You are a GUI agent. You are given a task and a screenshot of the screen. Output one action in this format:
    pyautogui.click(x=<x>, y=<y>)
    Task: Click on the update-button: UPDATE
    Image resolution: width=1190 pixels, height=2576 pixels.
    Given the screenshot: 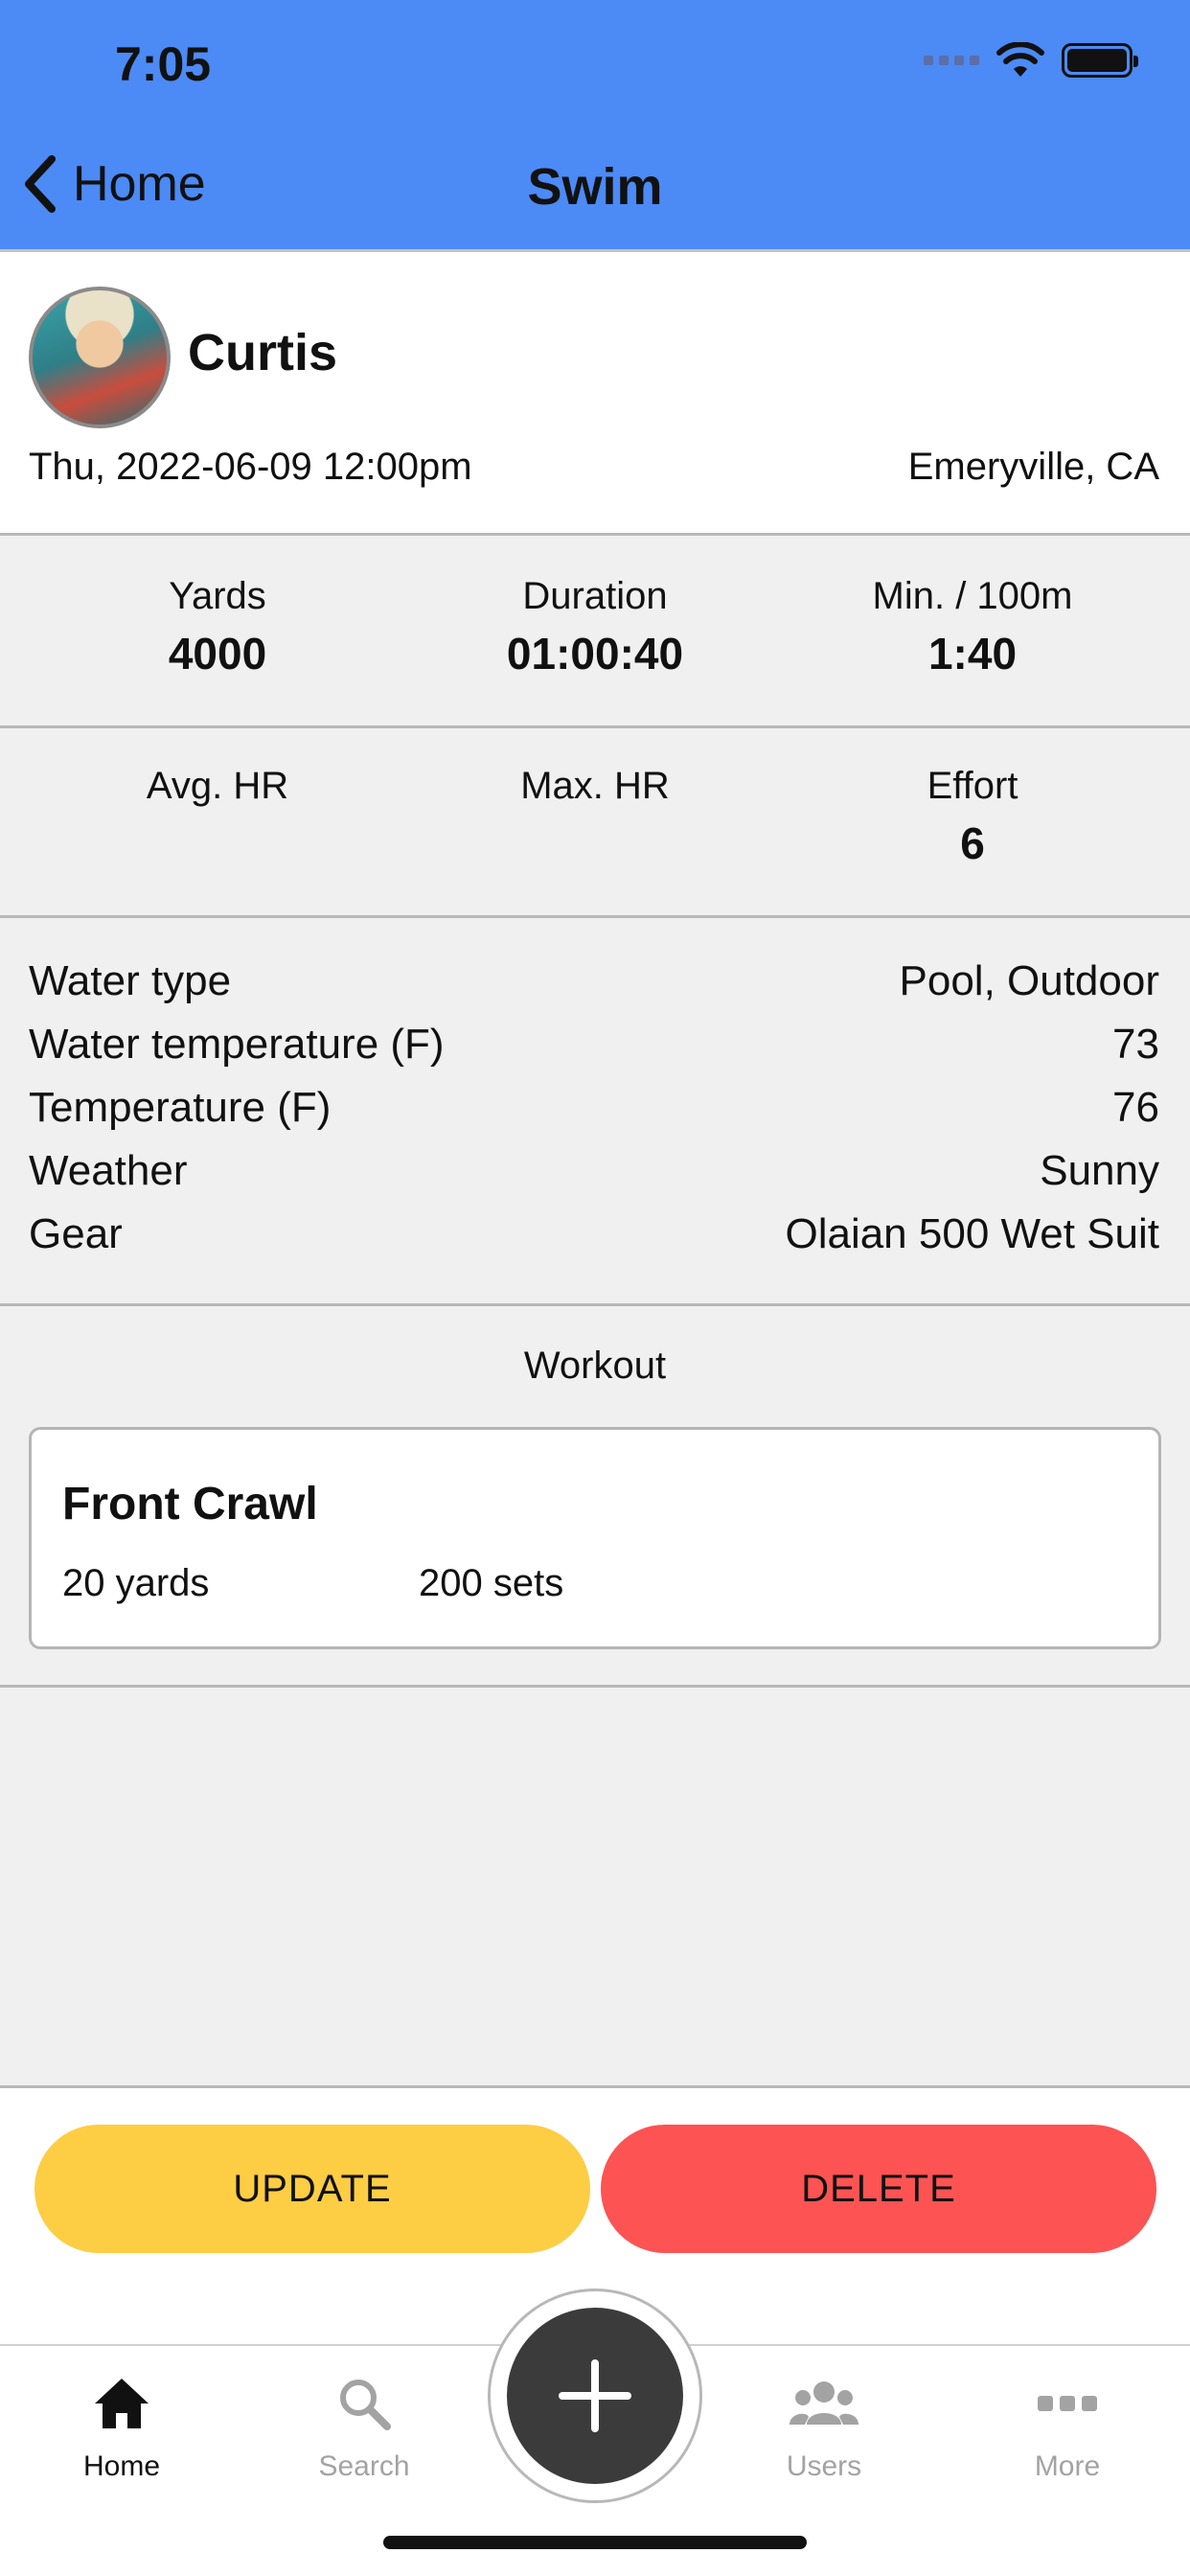 What is the action you would take?
    pyautogui.click(x=312, y=2189)
    